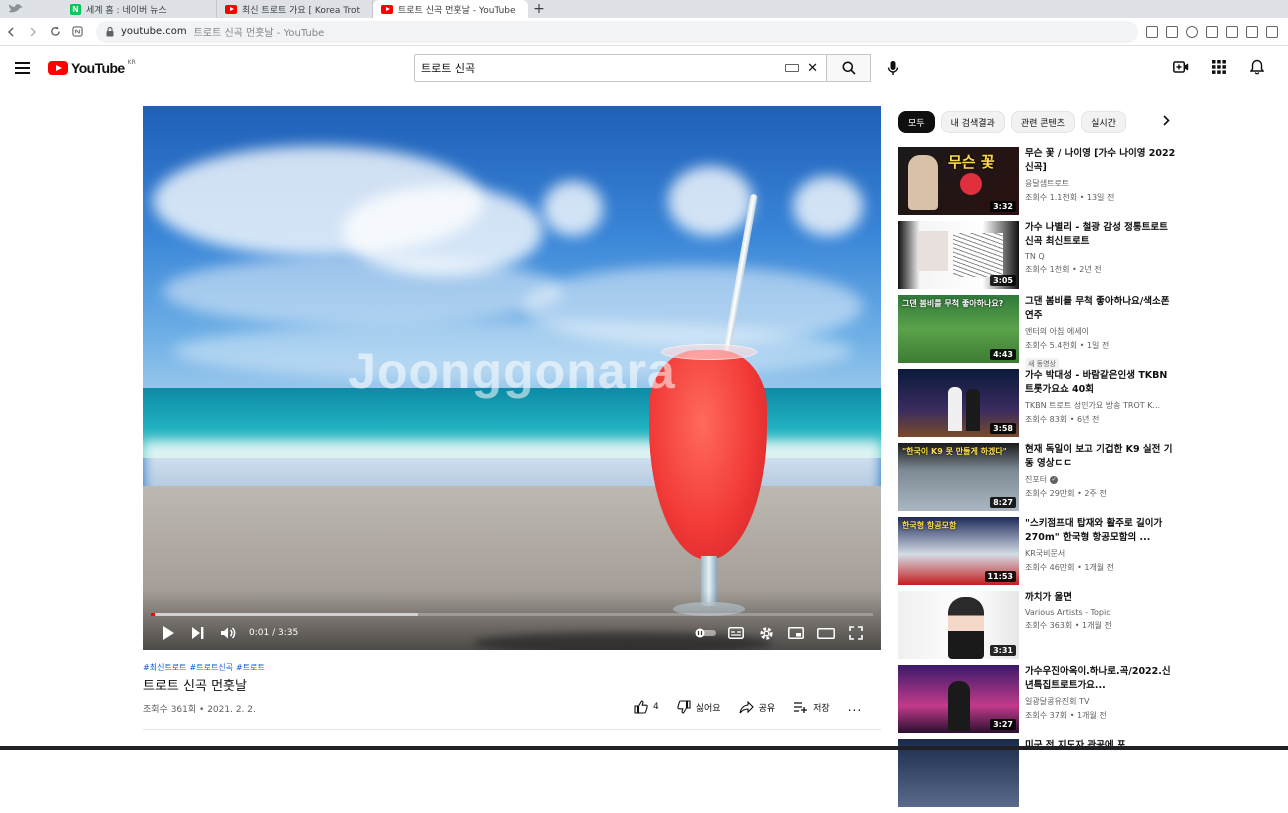 The width and height of the screenshot is (1288, 813). What do you see at coordinates (1101, 331) in the screenshot?
I see `recommendation-channel: 앤터의 아침 에세이` at bounding box center [1101, 331].